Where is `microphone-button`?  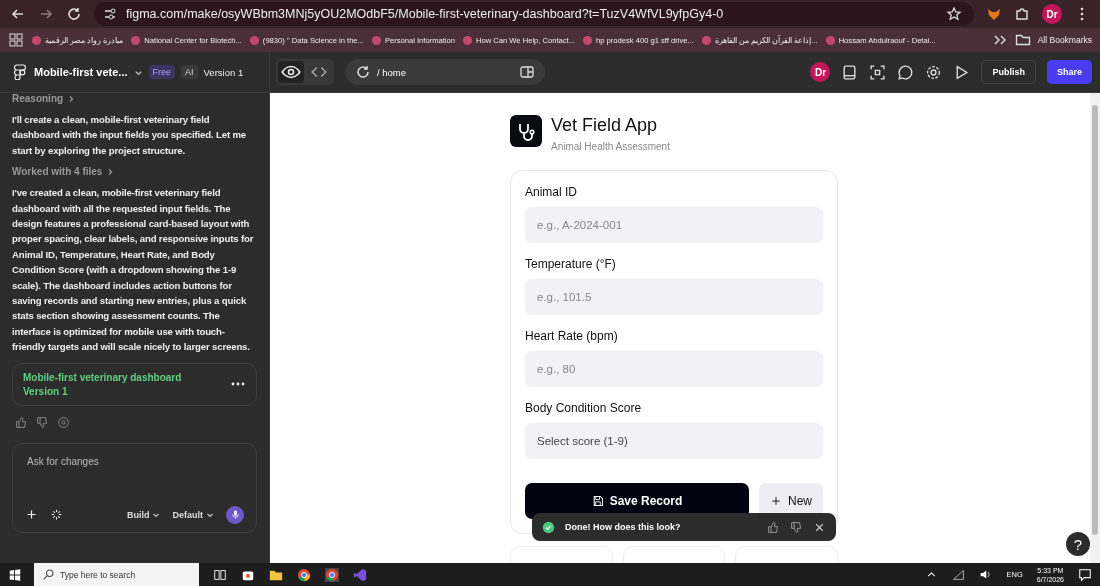
microphone-button is located at coordinates (235, 514).